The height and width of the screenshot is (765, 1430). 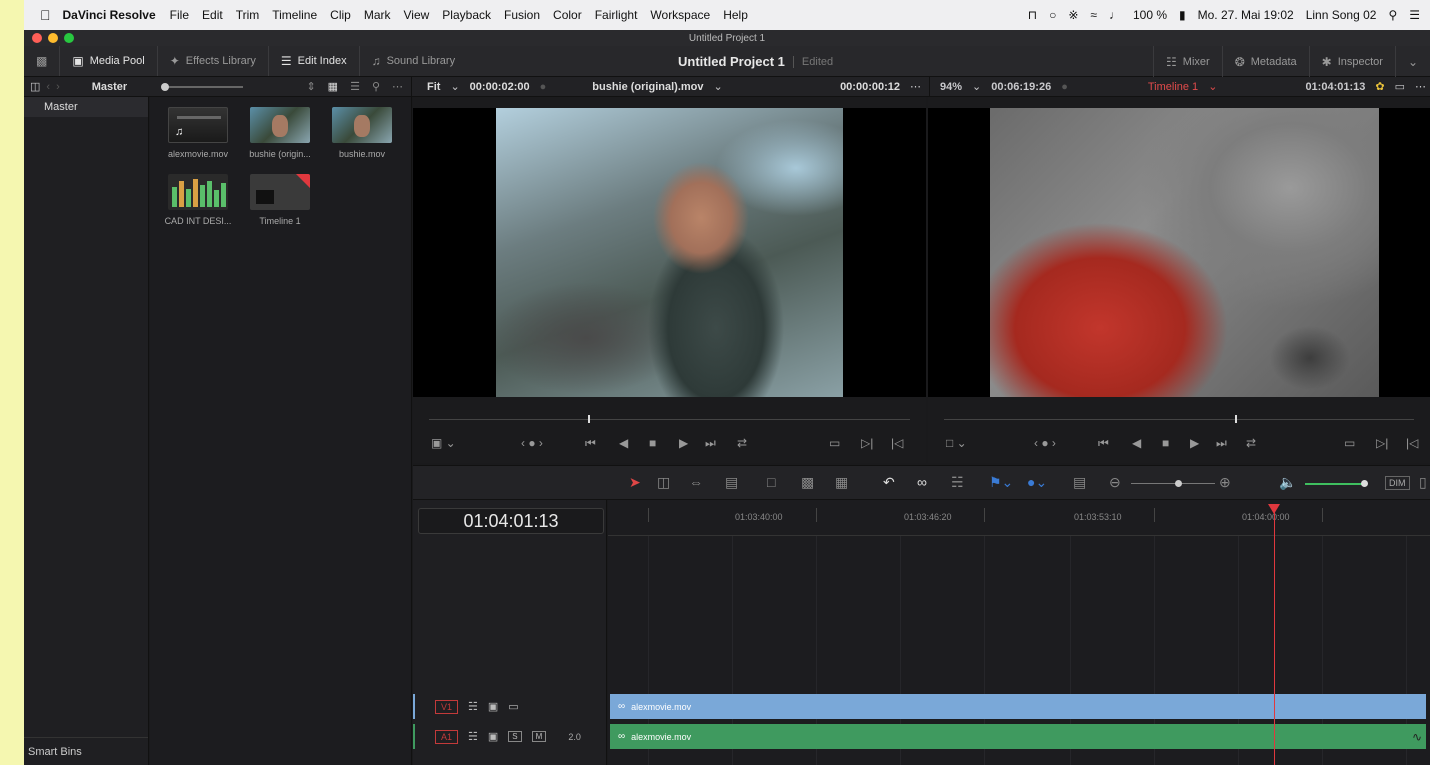 What do you see at coordinates (1182, 15) in the screenshot?
I see `battery-icon: ▮` at bounding box center [1182, 15].